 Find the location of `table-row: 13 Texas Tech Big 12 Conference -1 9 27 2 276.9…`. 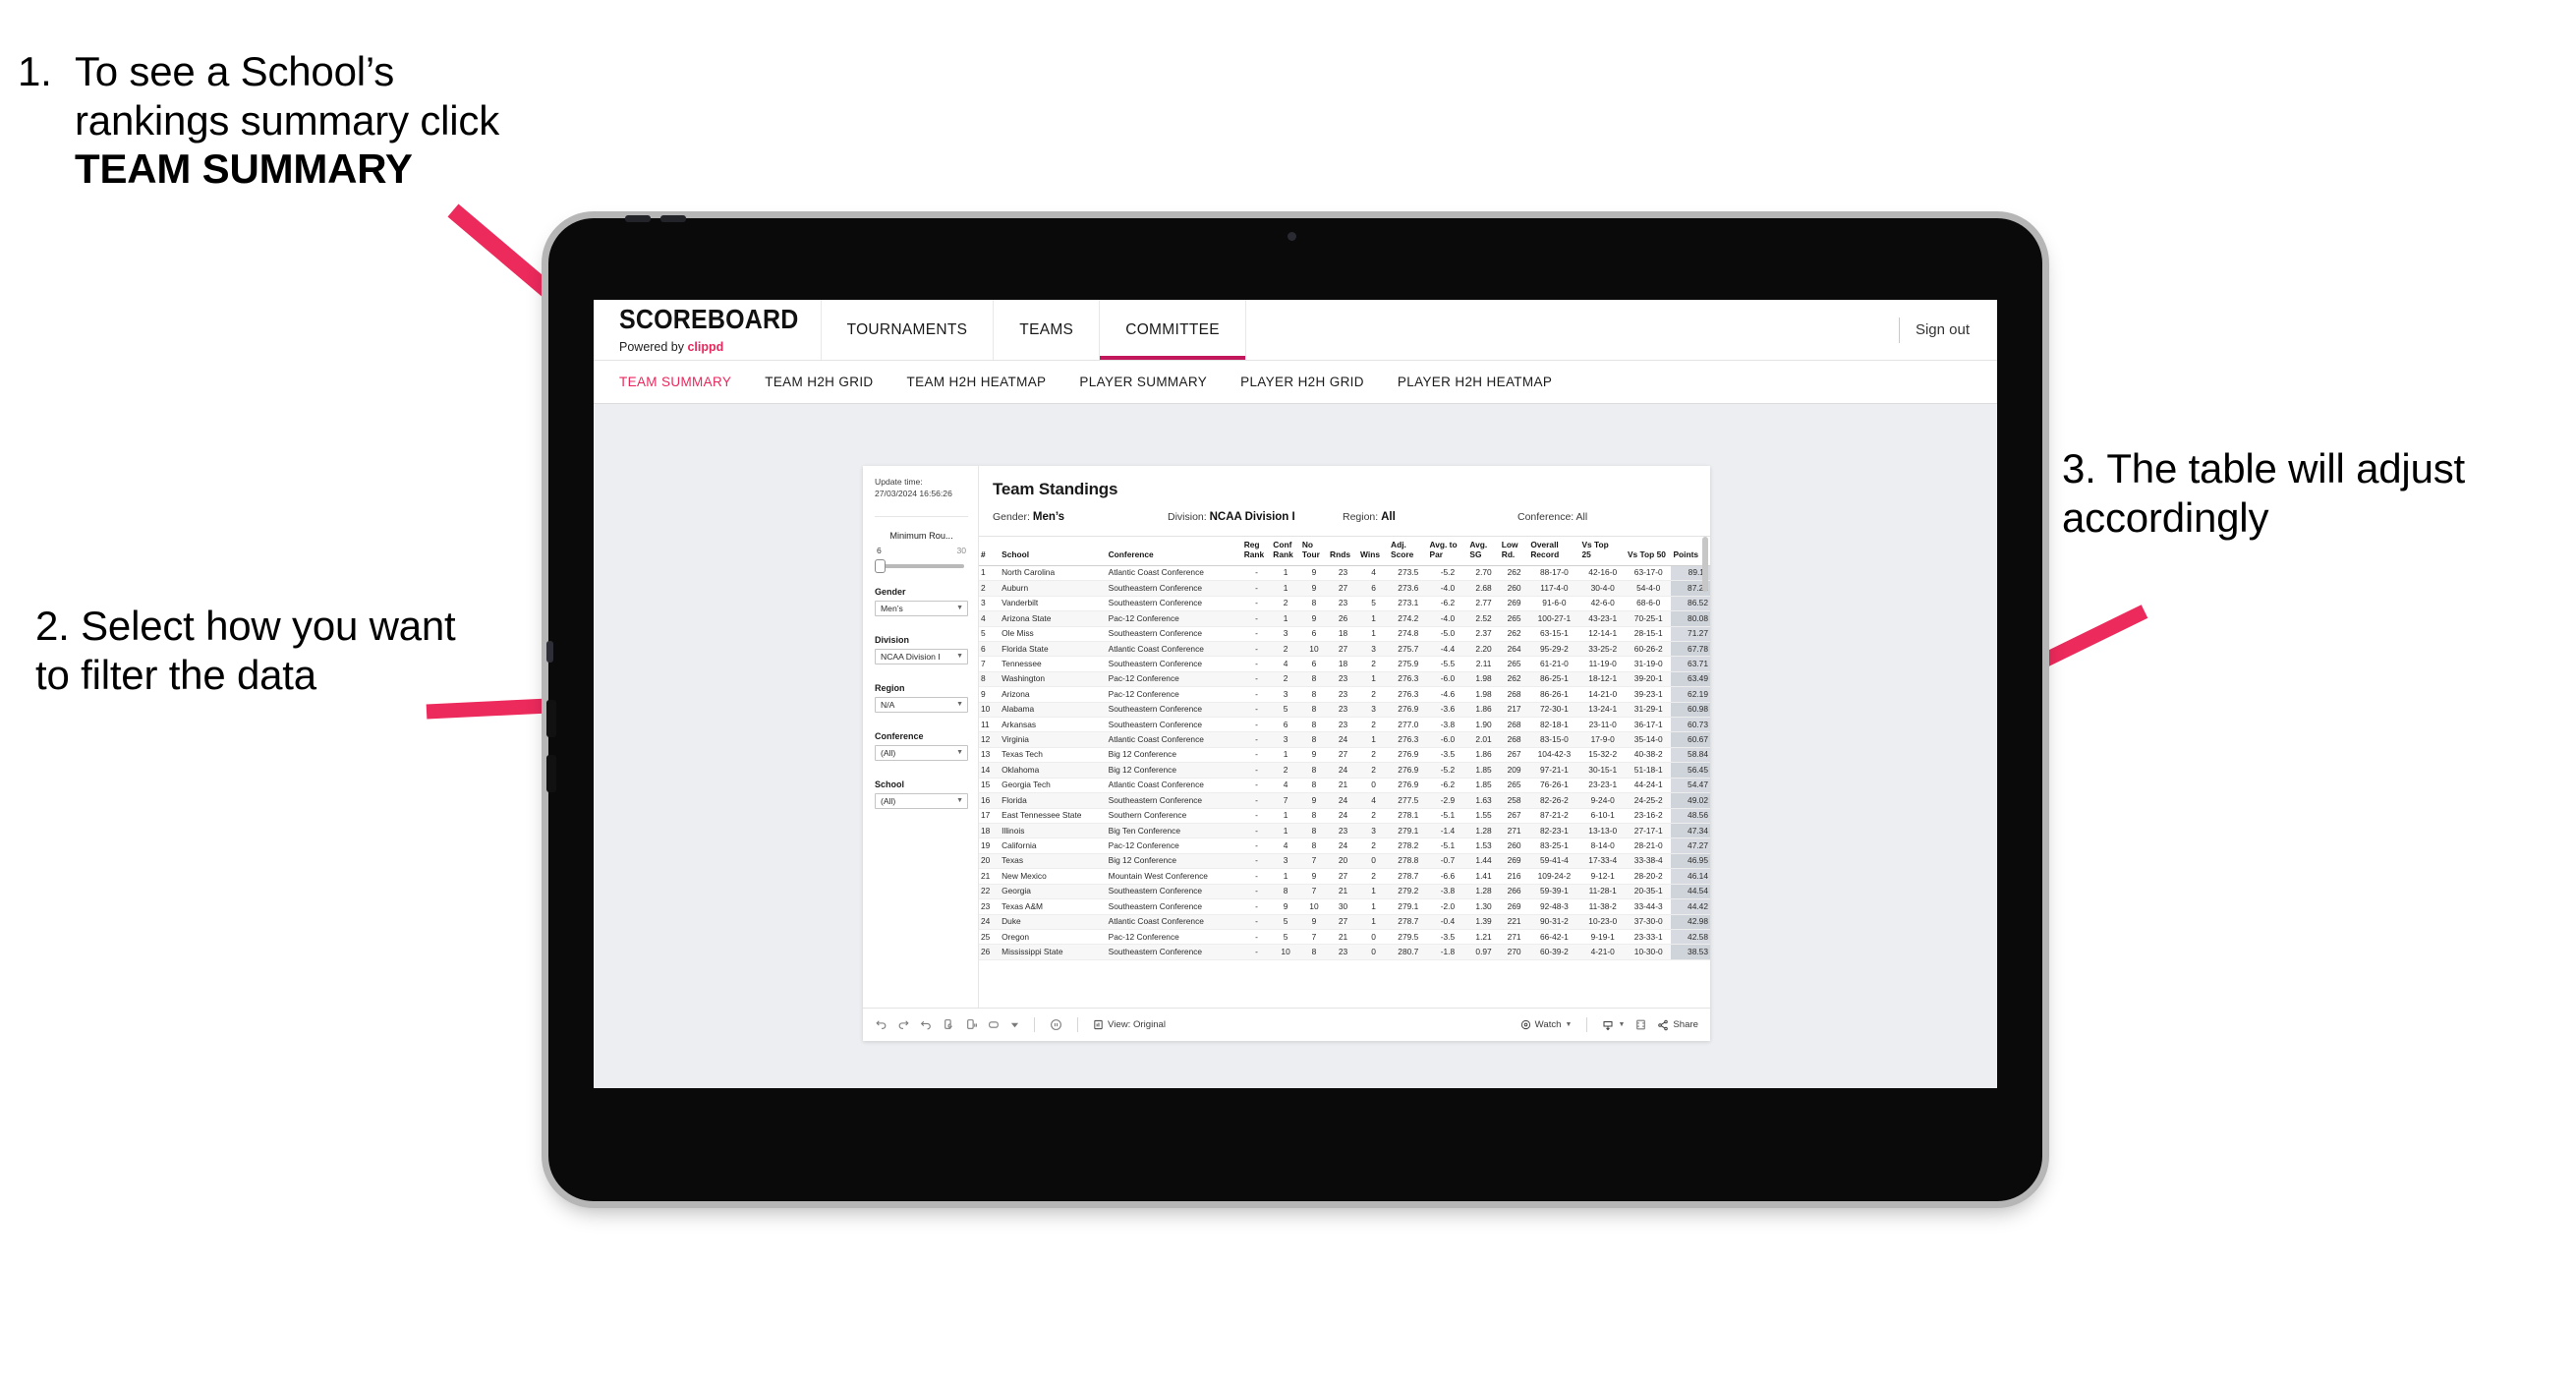

table-row: 13 Texas Tech Big 12 Conference -1 9 27 2 276.9… is located at coordinates (1345, 755).